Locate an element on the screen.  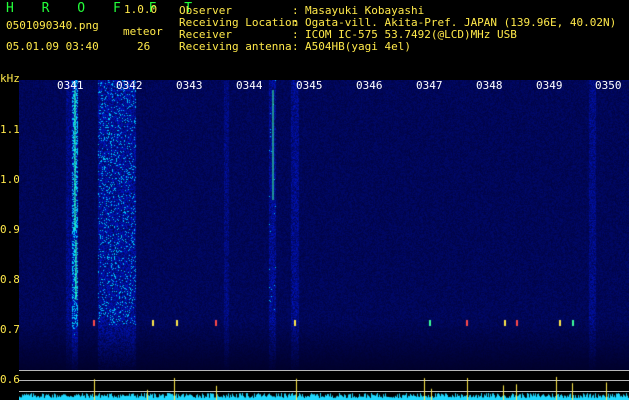
y-tick-1-1: 1.1 is located at coordinates (10, 129).